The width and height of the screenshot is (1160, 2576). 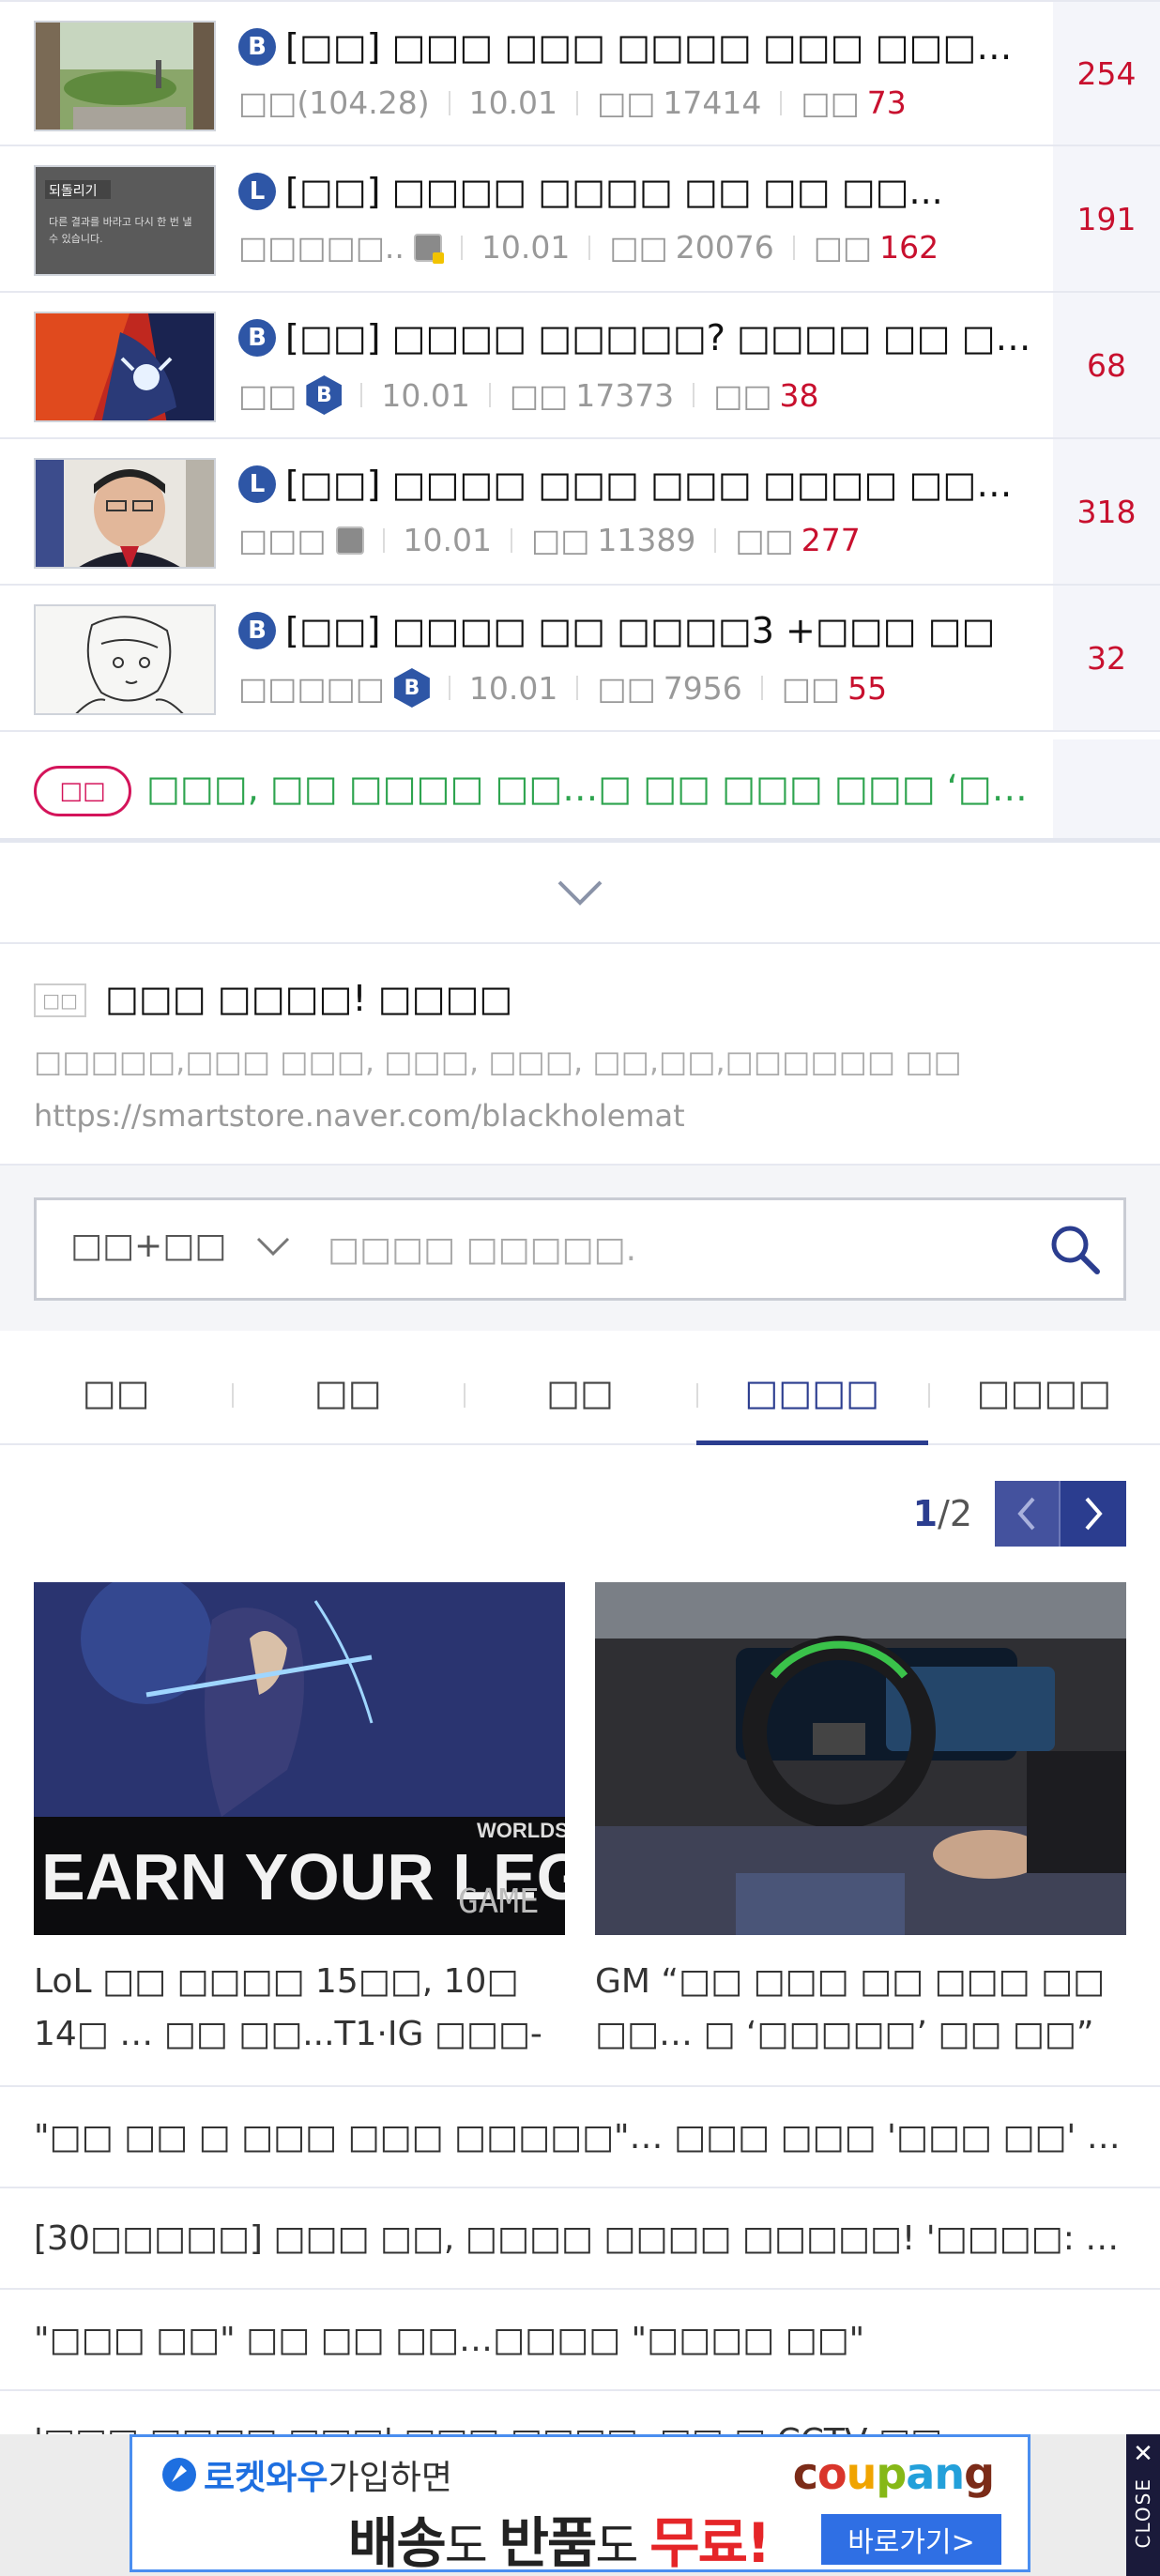 I want to click on post-title-text: [□□] □□□□ □□ □□□□3 +□□□ □□, so click(x=640, y=630).